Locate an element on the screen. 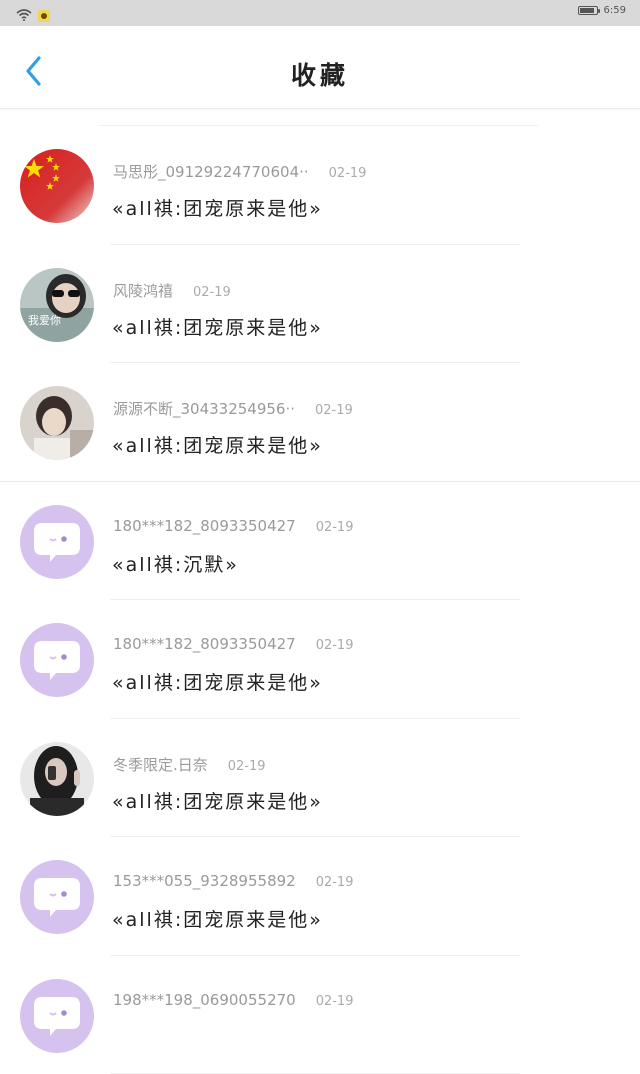 This screenshot has width=640, height=1074. item-meta: 153***055_9328955892 02-19 is located at coordinates (233, 881).